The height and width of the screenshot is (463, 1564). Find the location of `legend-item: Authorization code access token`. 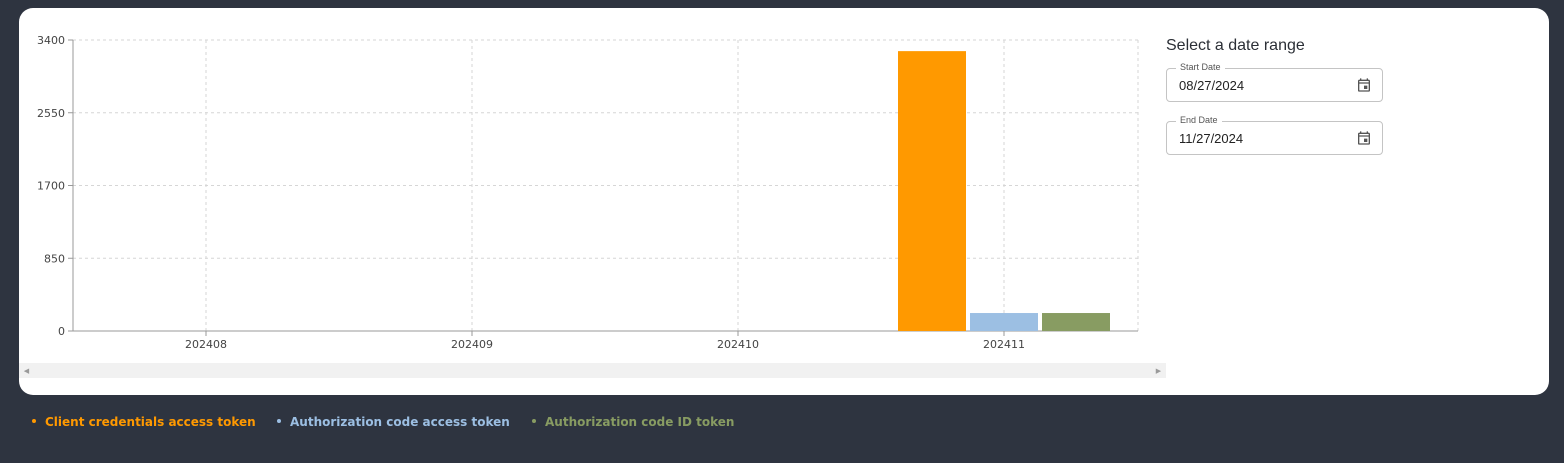

legend-item: Authorization code access token is located at coordinates (393, 422).